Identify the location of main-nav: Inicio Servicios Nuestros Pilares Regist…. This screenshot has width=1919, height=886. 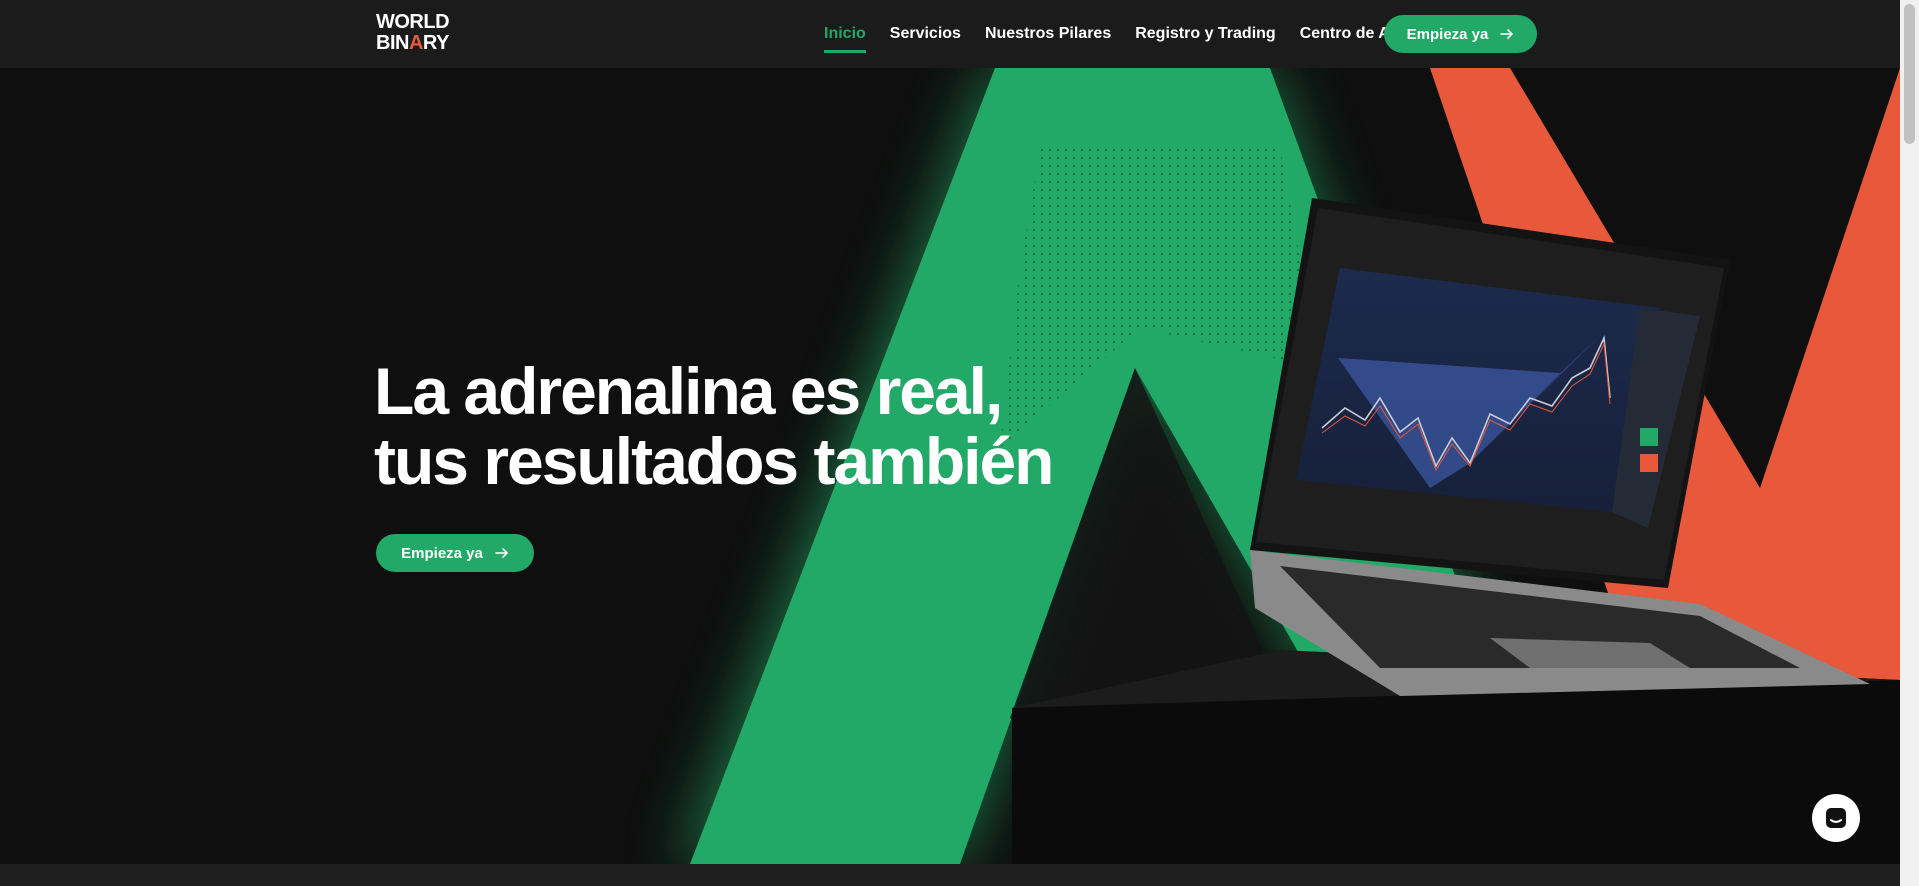
(1125, 34).